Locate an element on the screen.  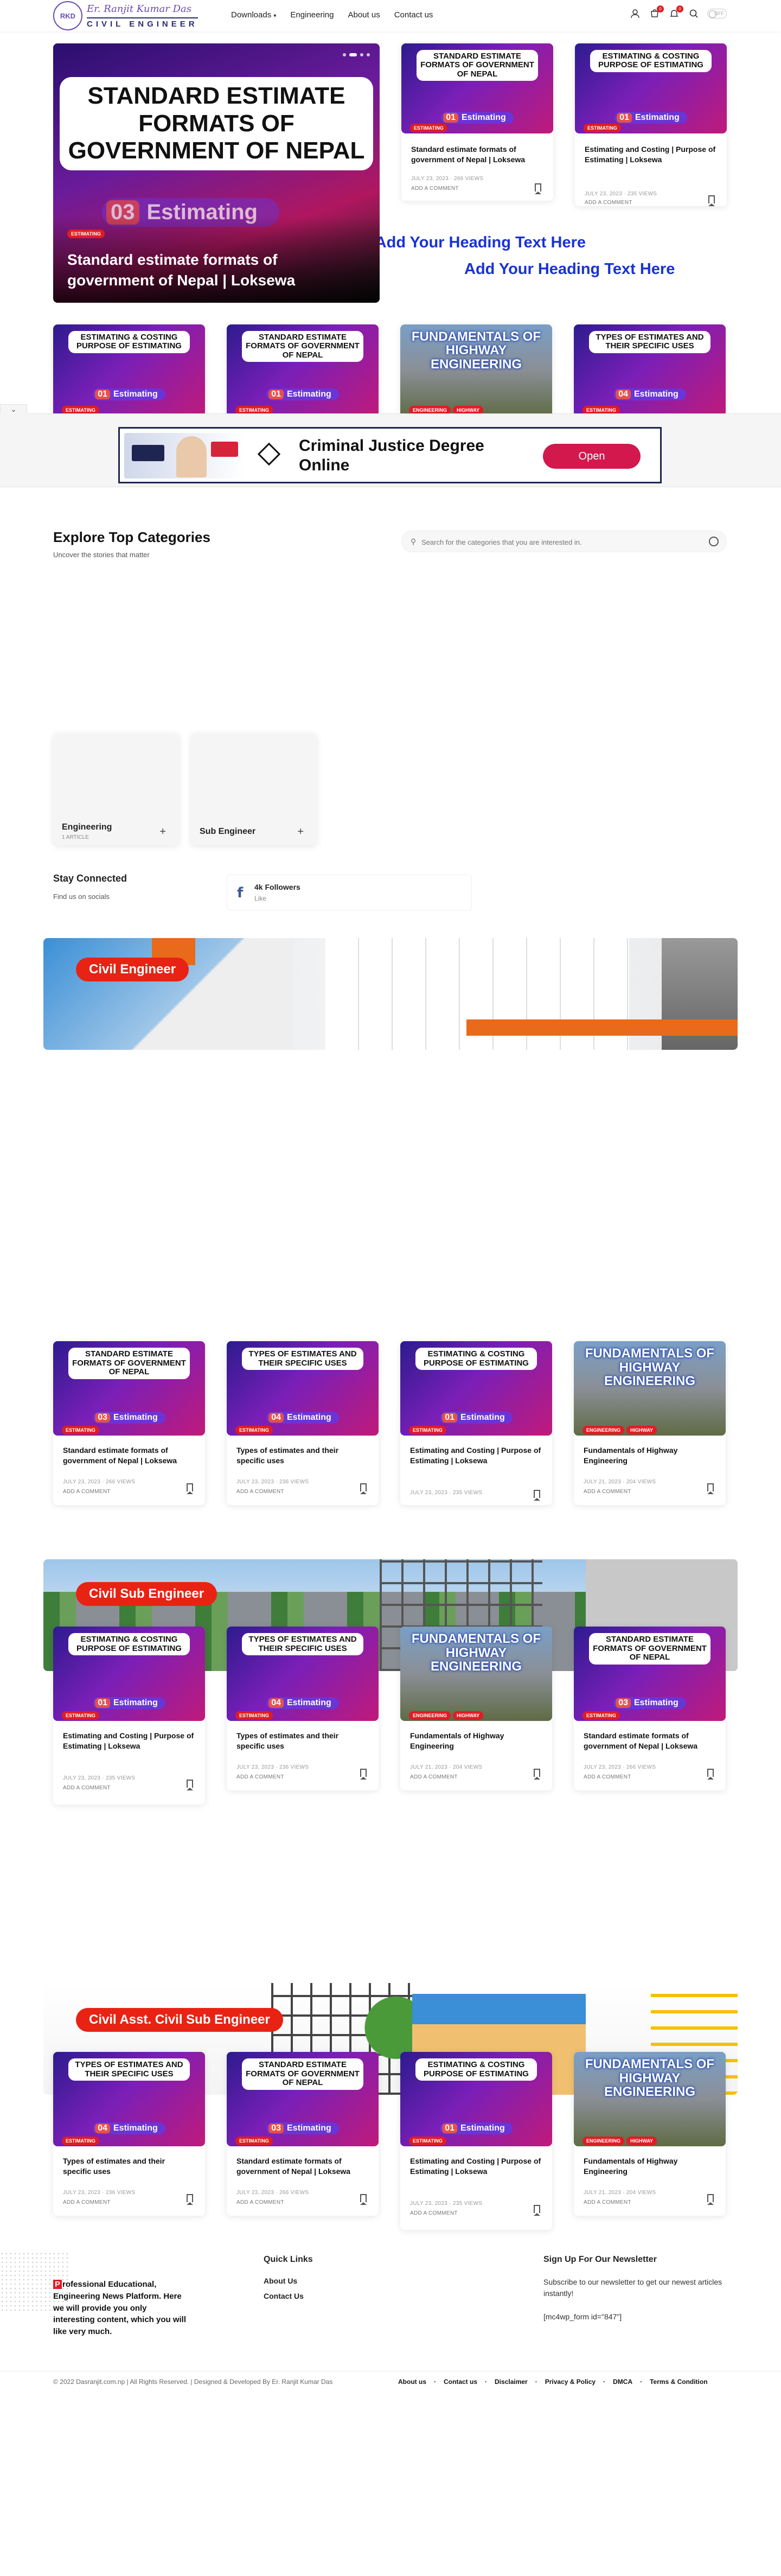
footer-link: Terms & Condition is located at coordinates (678, 2382).